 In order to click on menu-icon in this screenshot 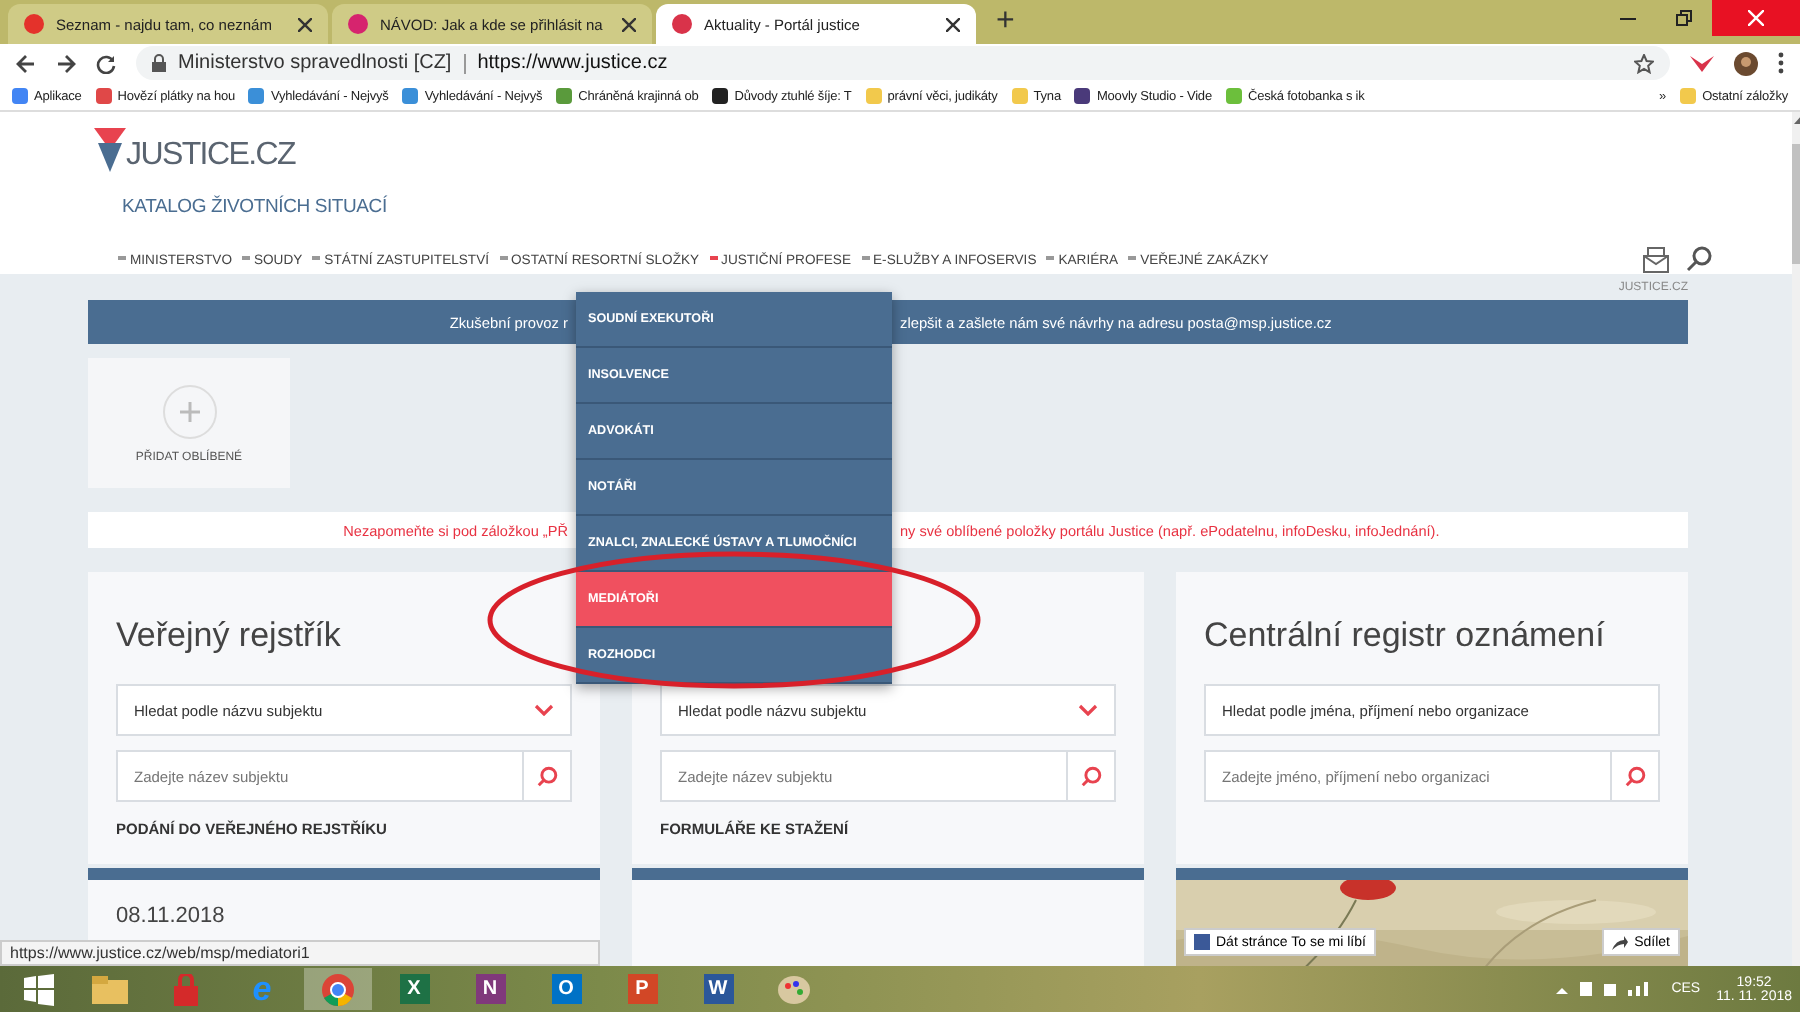, I will do `click(1781, 63)`.